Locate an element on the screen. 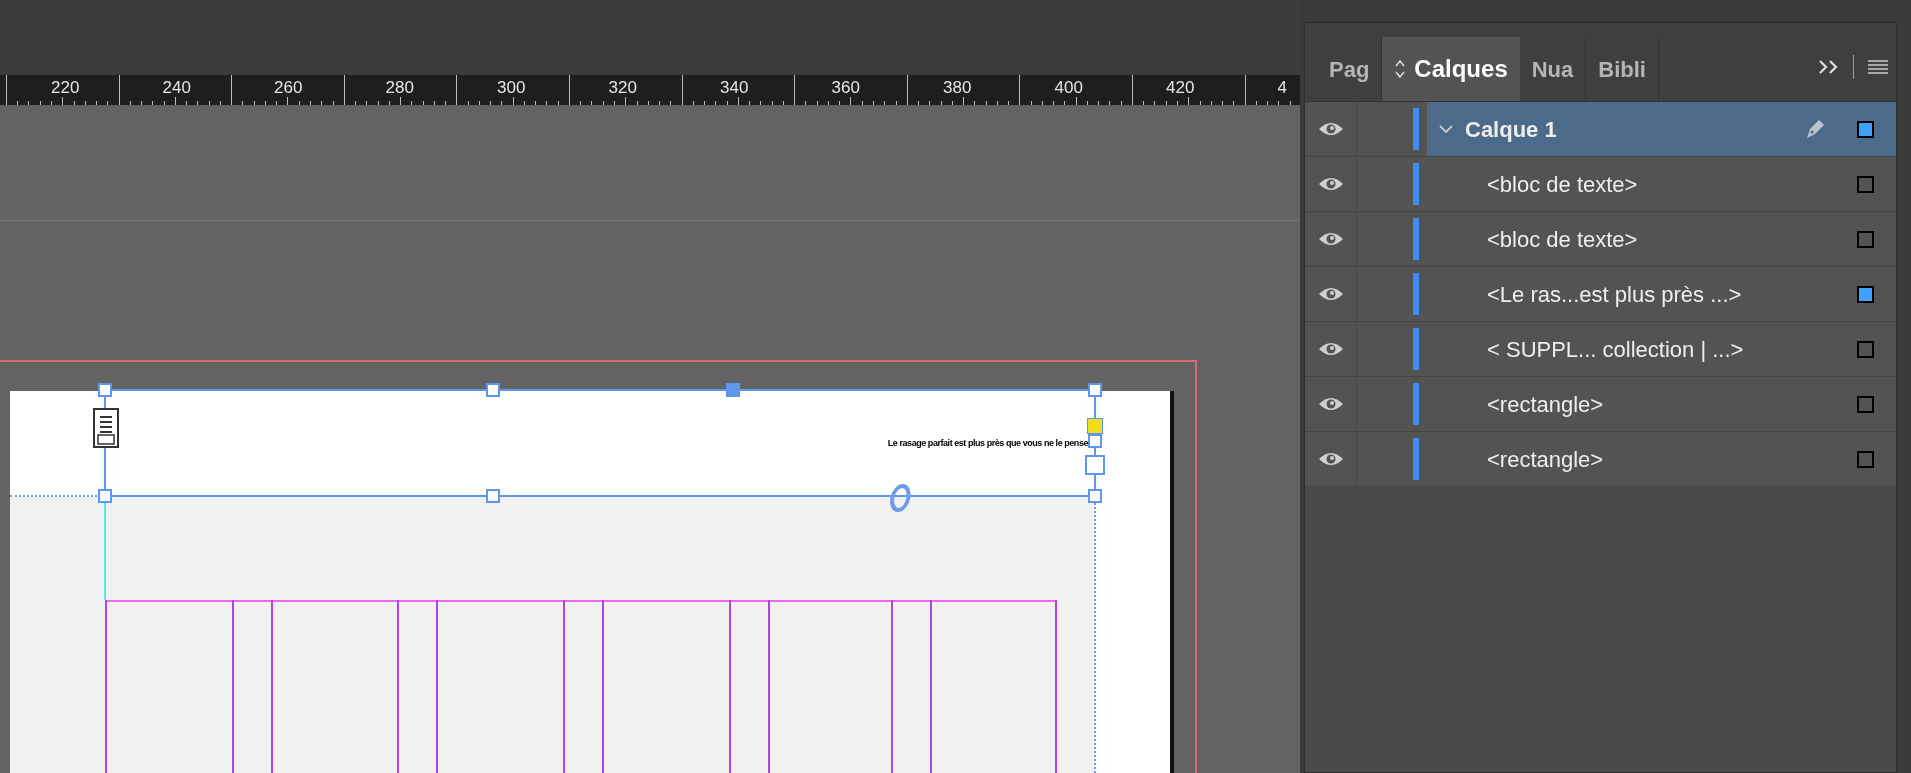 The width and height of the screenshot is (1911, 773). ruler-label: 380 is located at coordinates (957, 87).